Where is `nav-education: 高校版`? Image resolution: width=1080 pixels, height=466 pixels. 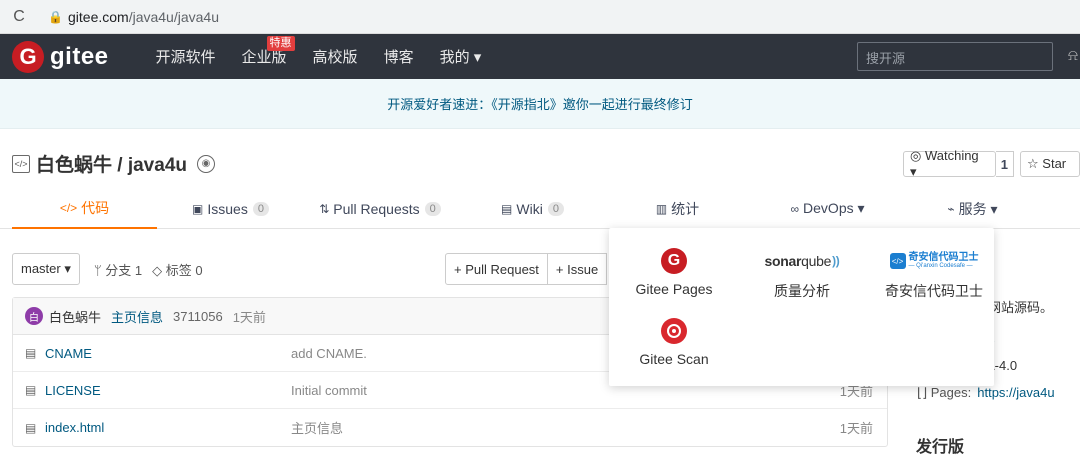
nav-education: 高校版 is located at coordinates (335, 56).